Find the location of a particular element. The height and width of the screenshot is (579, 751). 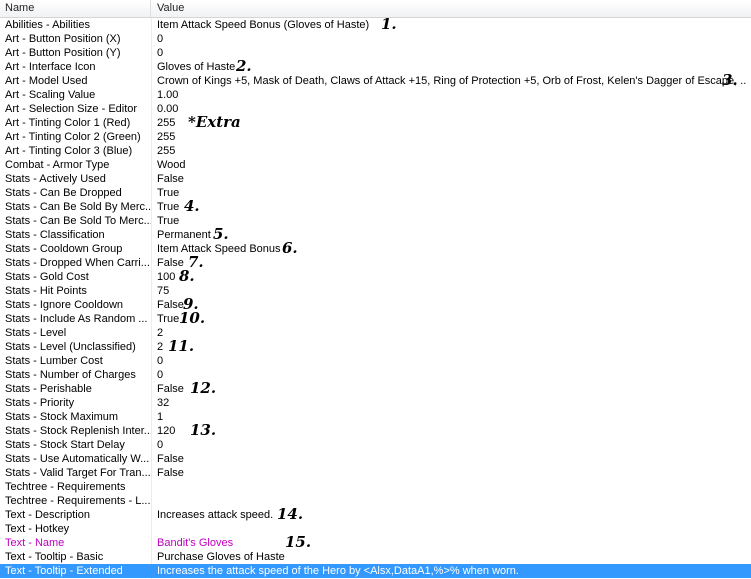

property-row: Stats - Can Be Sold By Merc... True is located at coordinates (375, 207).